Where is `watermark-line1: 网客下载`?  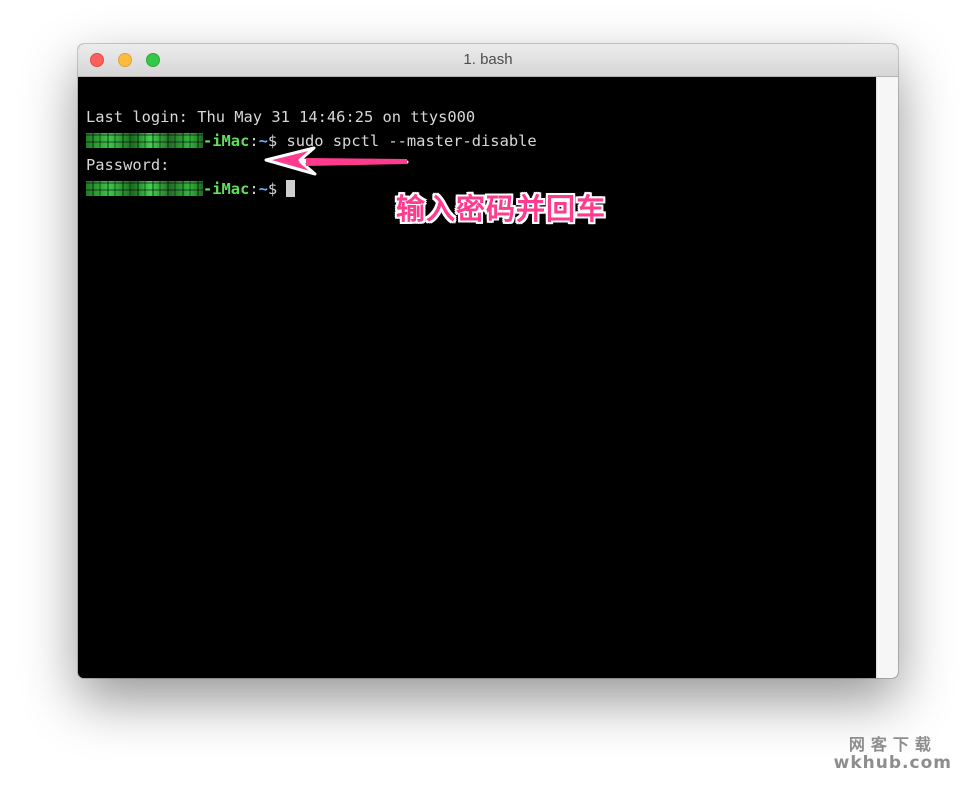
watermark-line1: 网客下载 is located at coordinates (892, 744).